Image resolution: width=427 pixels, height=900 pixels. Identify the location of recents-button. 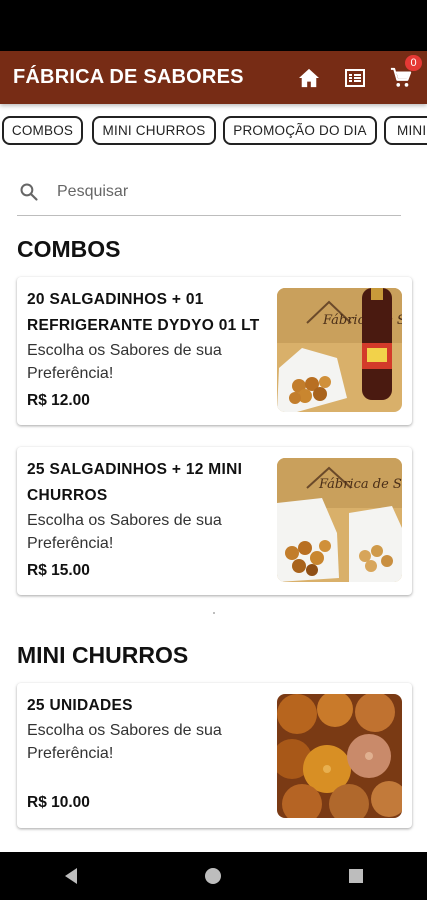
(356, 876).